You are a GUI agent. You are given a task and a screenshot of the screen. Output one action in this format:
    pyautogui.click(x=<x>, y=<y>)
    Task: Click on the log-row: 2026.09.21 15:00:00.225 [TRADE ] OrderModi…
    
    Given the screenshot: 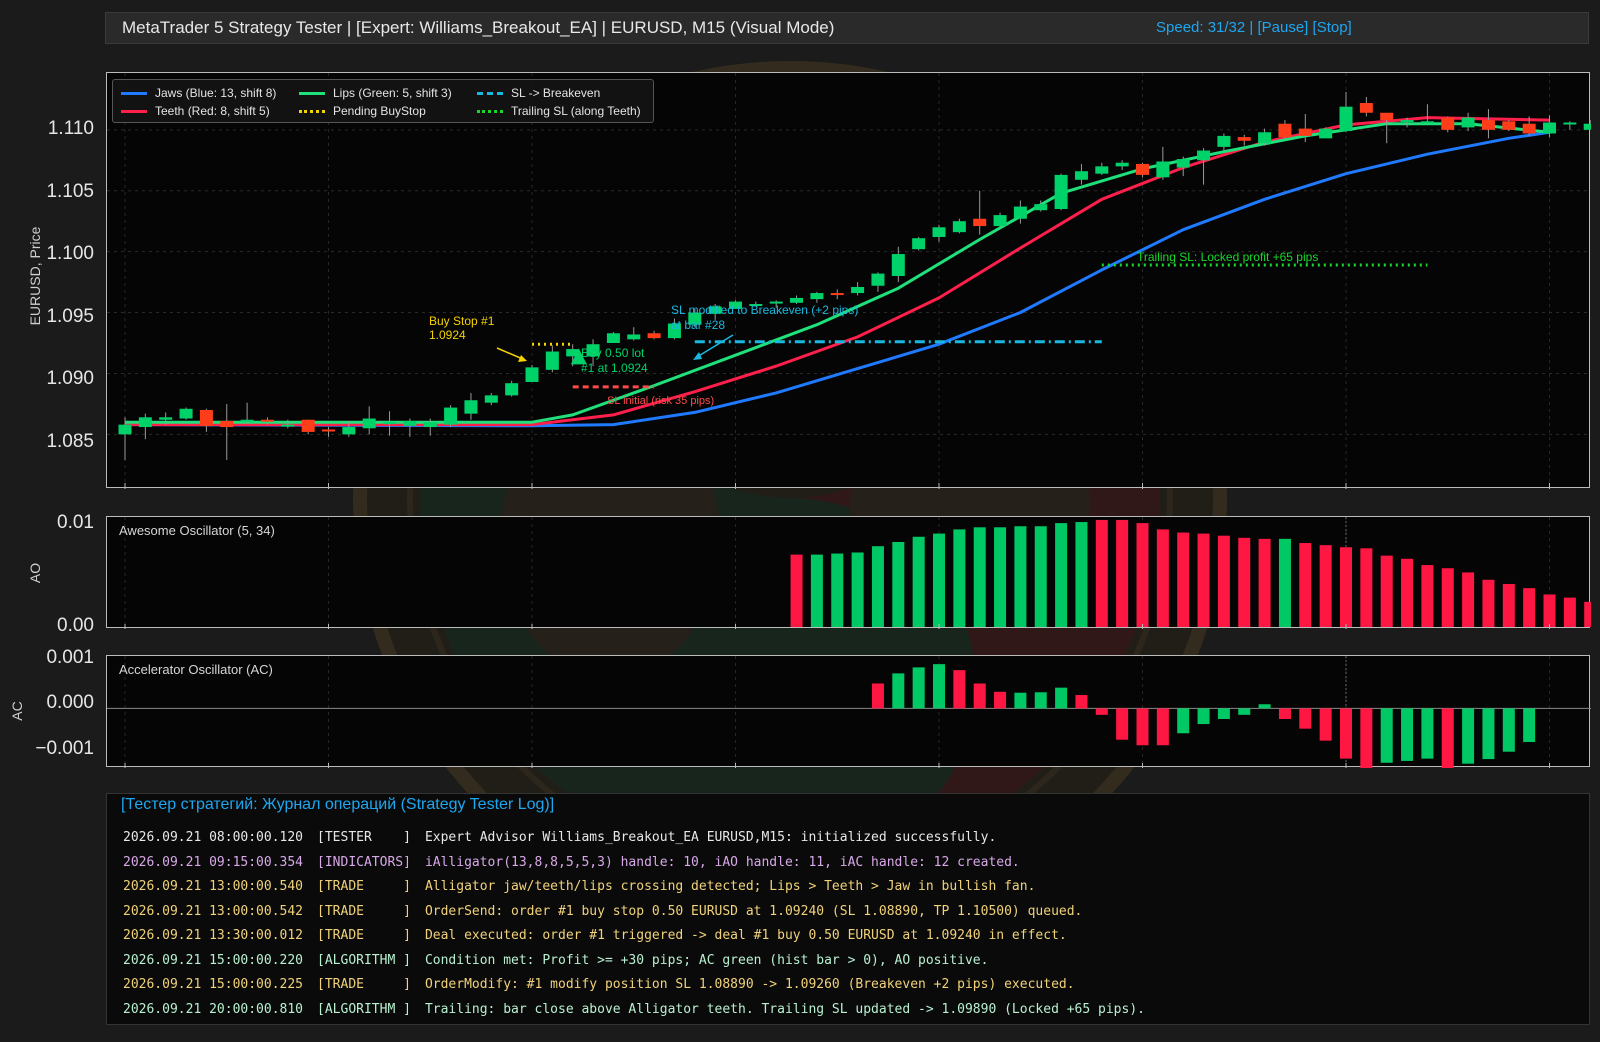 What is the action you would take?
    pyautogui.click(x=634, y=985)
    